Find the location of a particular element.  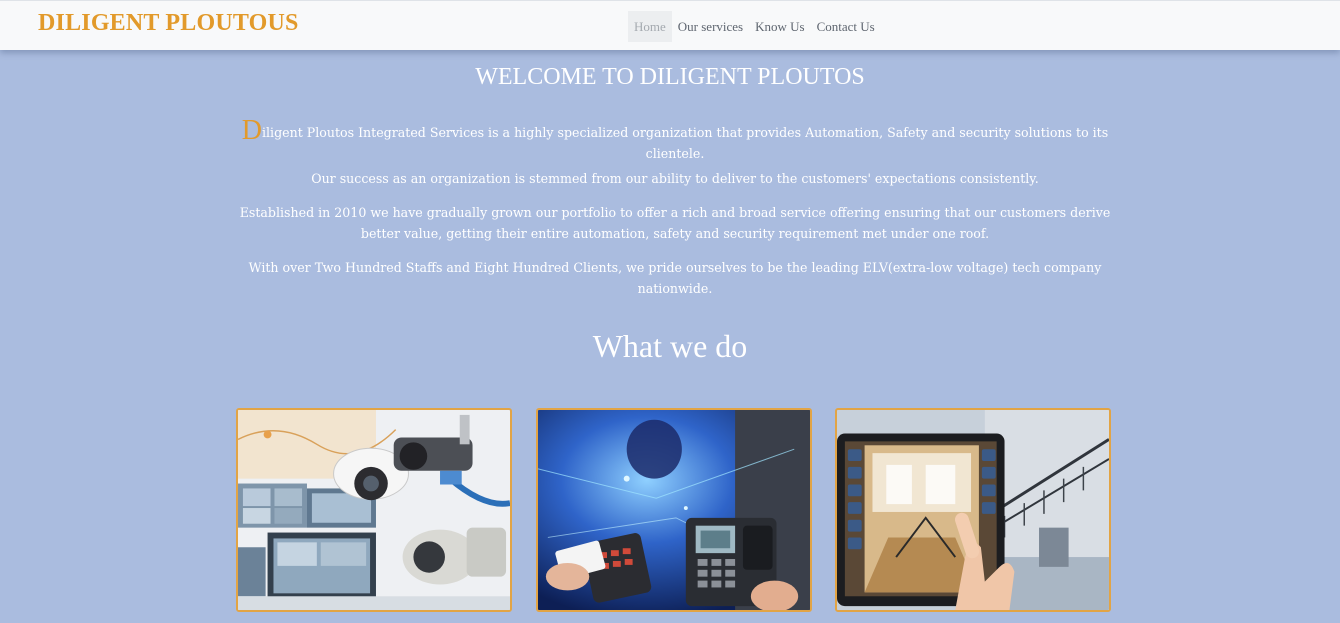

cctv-cameras-image is located at coordinates (374, 510).